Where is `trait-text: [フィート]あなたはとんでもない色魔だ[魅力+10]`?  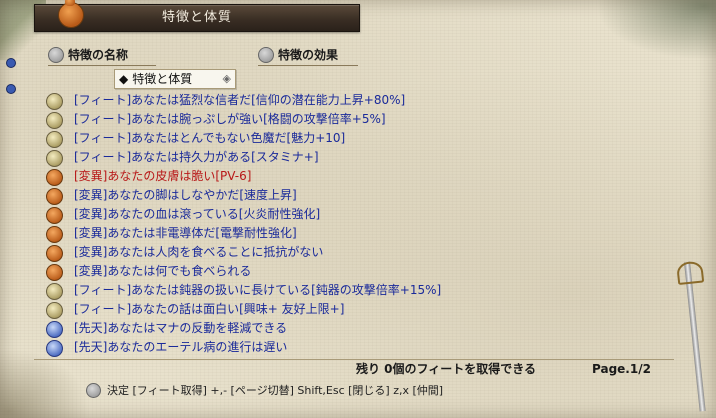 trait-text: [フィート]あなたはとんでもない色魔だ[魅力+10] is located at coordinates (210, 138).